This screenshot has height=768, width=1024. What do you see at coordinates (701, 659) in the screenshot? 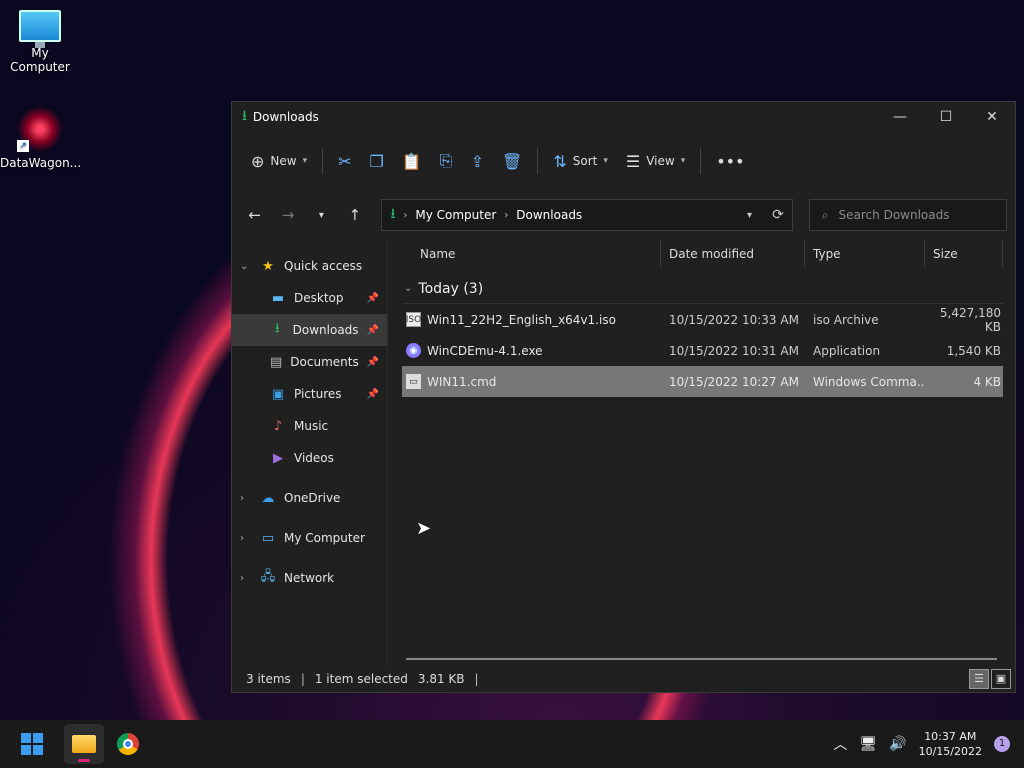
I see `horizontal-scrollbar` at bounding box center [701, 659].